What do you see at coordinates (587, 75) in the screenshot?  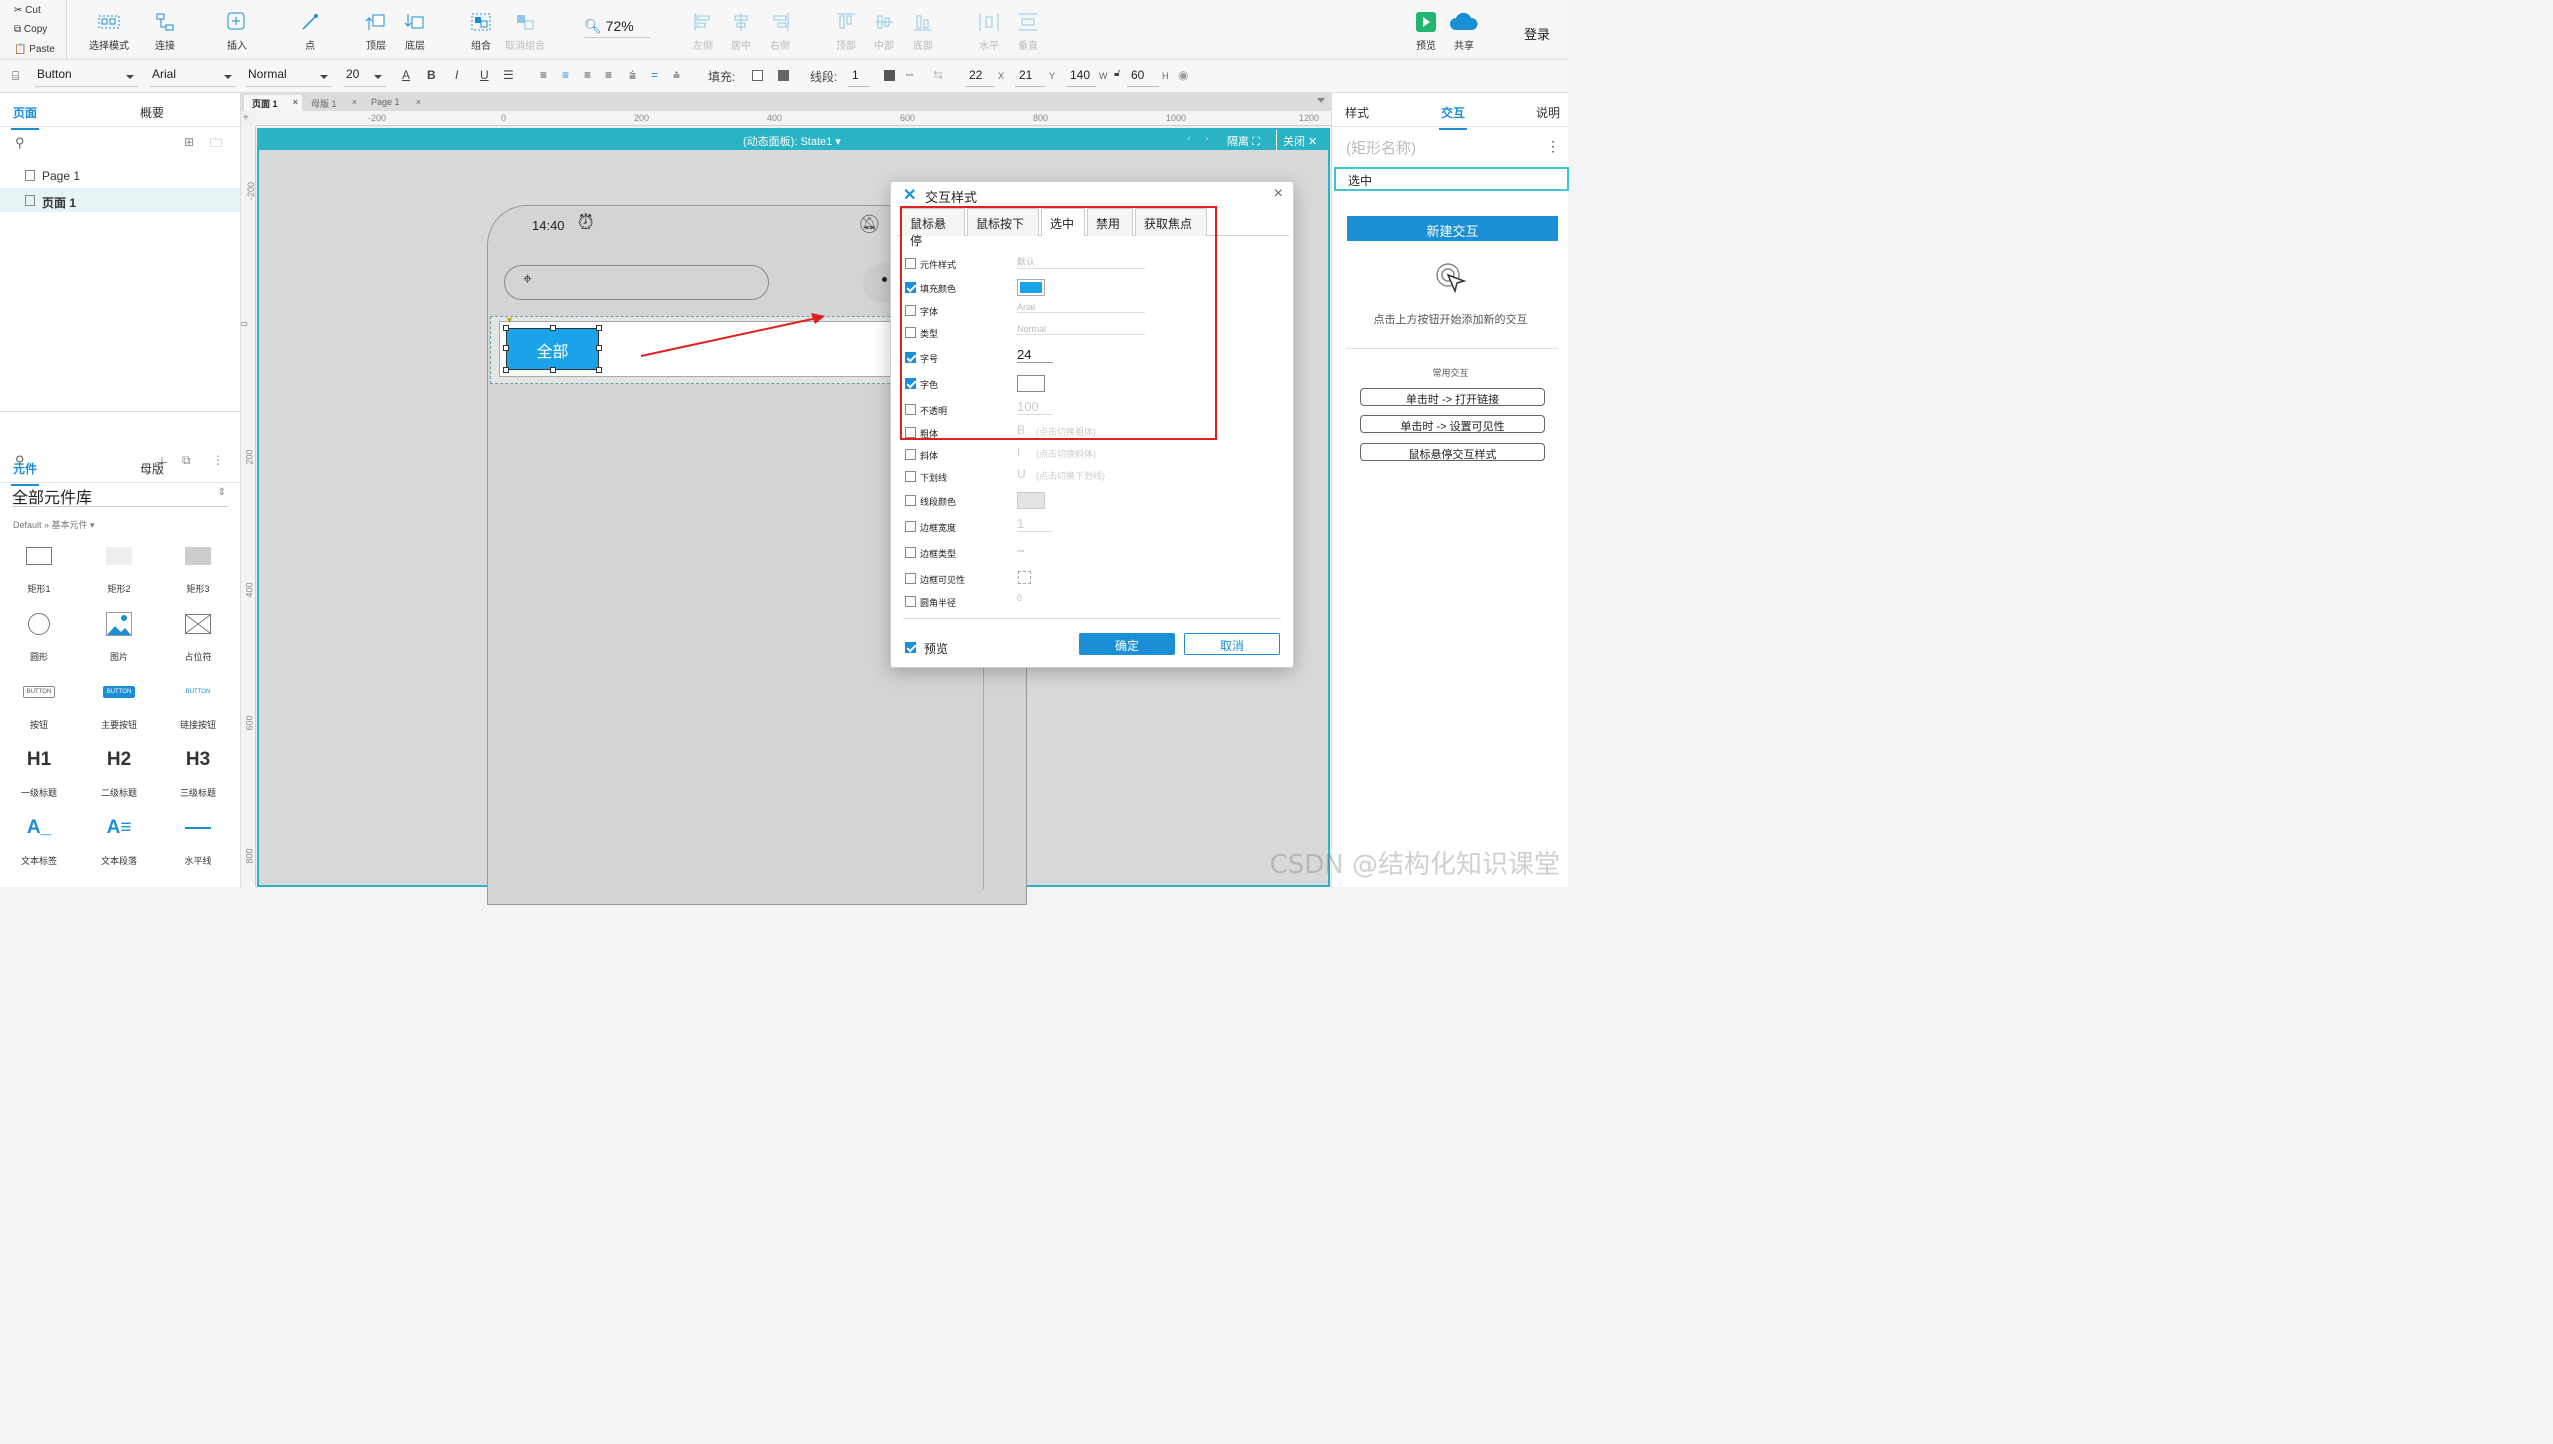 I see `text-align-right-icon: ≡` at bounding box center [587, 75].